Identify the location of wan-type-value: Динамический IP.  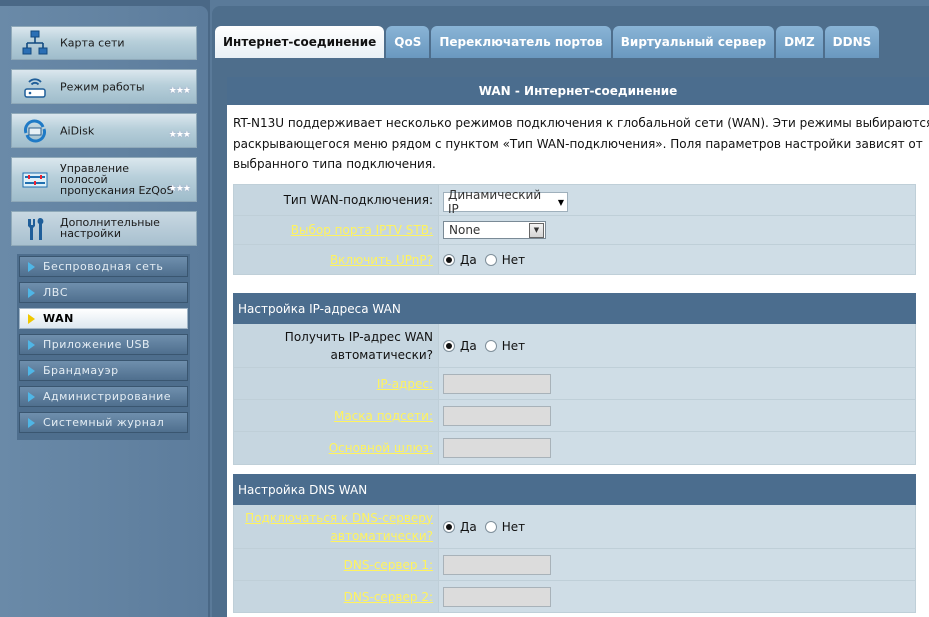
(495, 202).